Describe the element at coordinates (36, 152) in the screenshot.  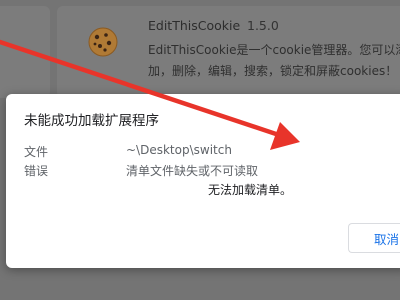
I see `file-label: 文件` at that location.